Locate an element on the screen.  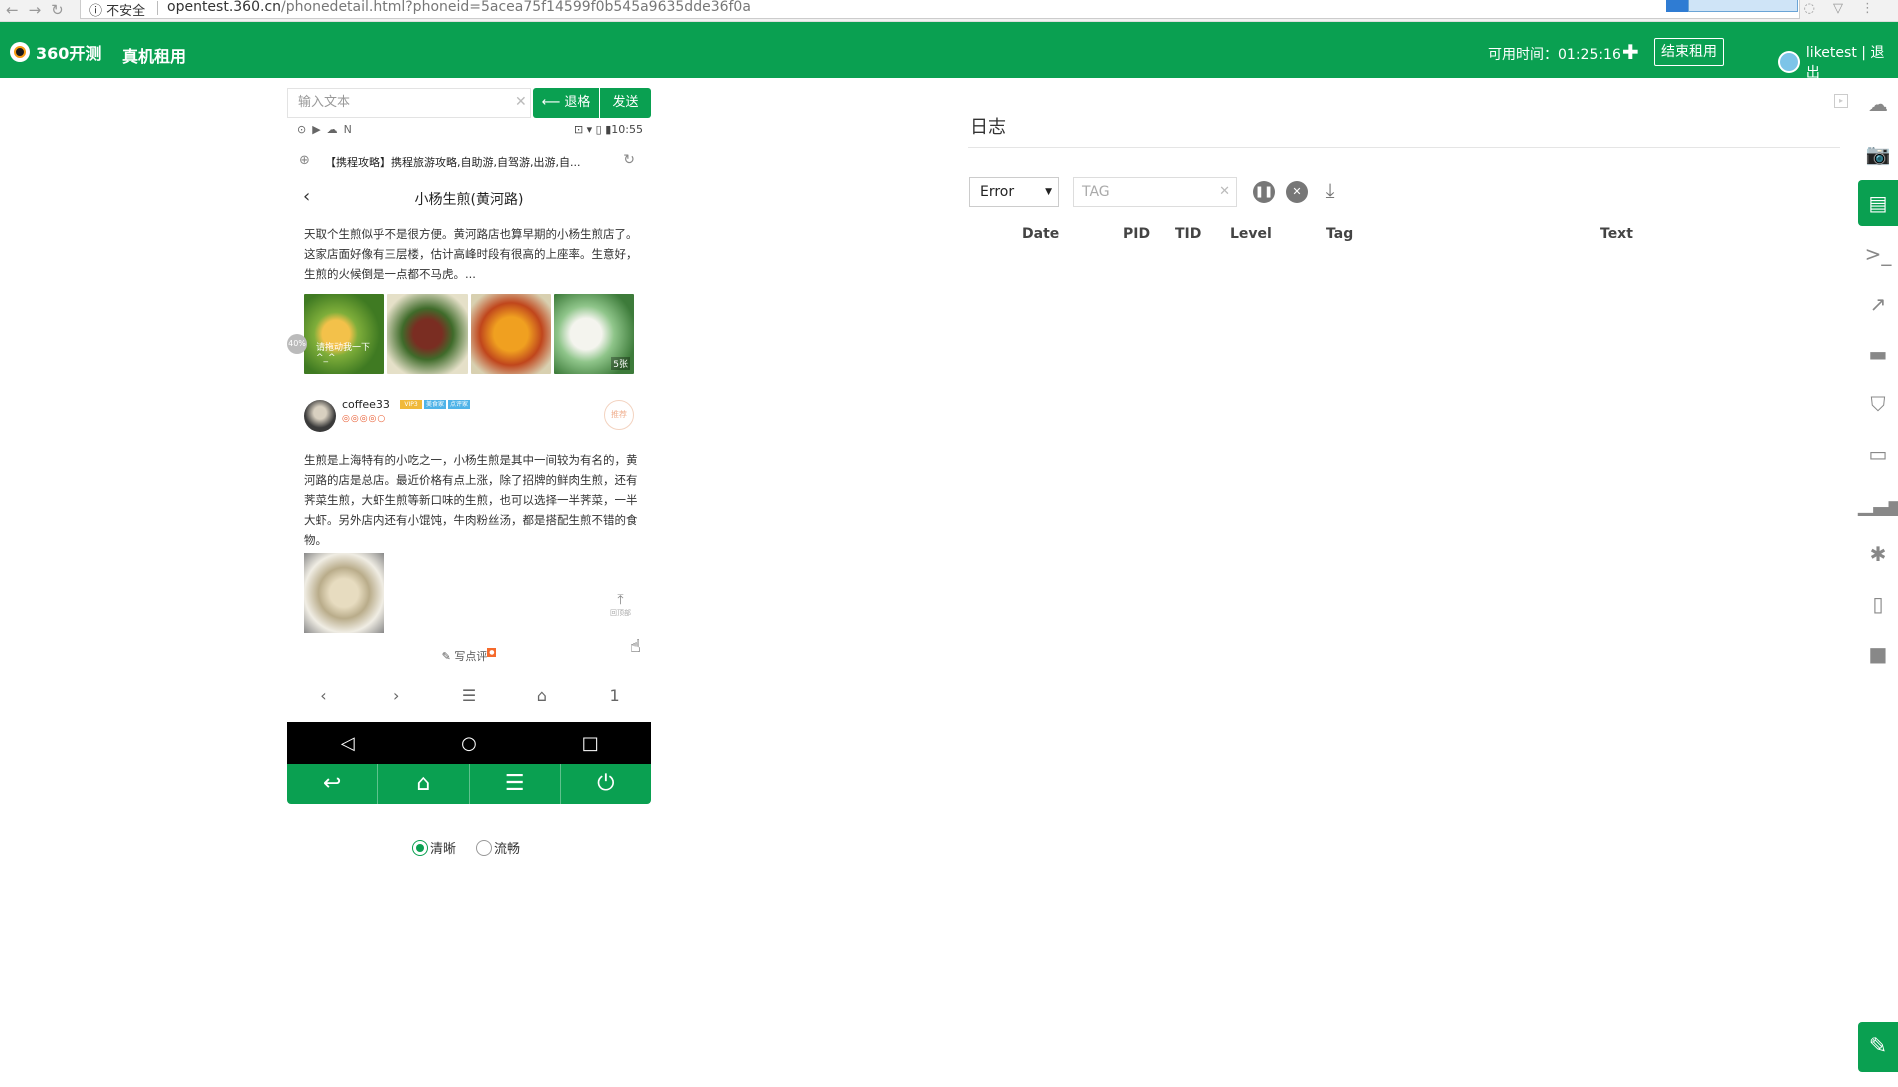
folder-icon: ▬ is located at coordinates (1878, 354).